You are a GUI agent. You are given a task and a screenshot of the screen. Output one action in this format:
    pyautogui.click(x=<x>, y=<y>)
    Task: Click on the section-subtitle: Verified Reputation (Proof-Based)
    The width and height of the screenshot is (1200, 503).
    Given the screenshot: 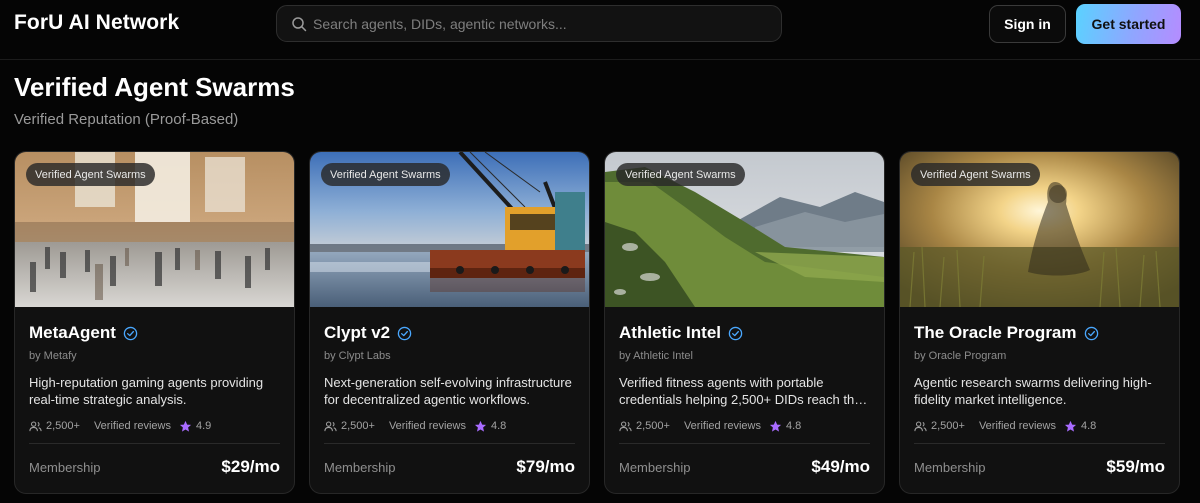 What is the action you would take?
    pyautogui.click(x=126, y=119)
    